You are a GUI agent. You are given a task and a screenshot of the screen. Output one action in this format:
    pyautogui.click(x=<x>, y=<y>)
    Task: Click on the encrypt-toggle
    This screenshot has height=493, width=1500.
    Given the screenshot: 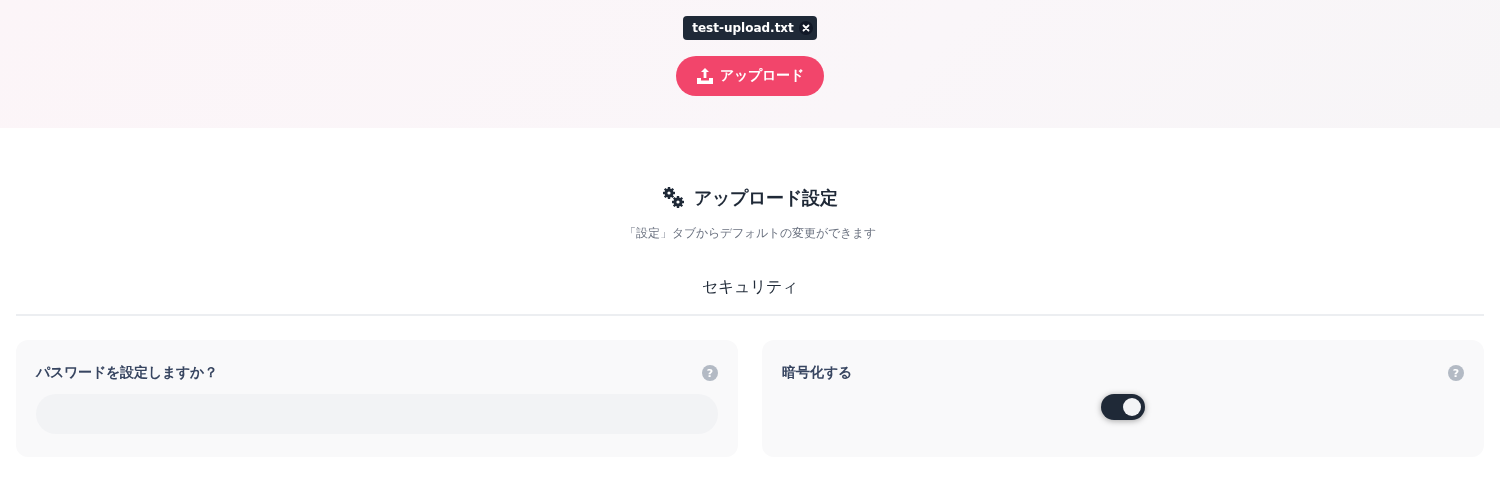 What is the action you would take?
    pyautogui.click(x=1123, y=407)
    